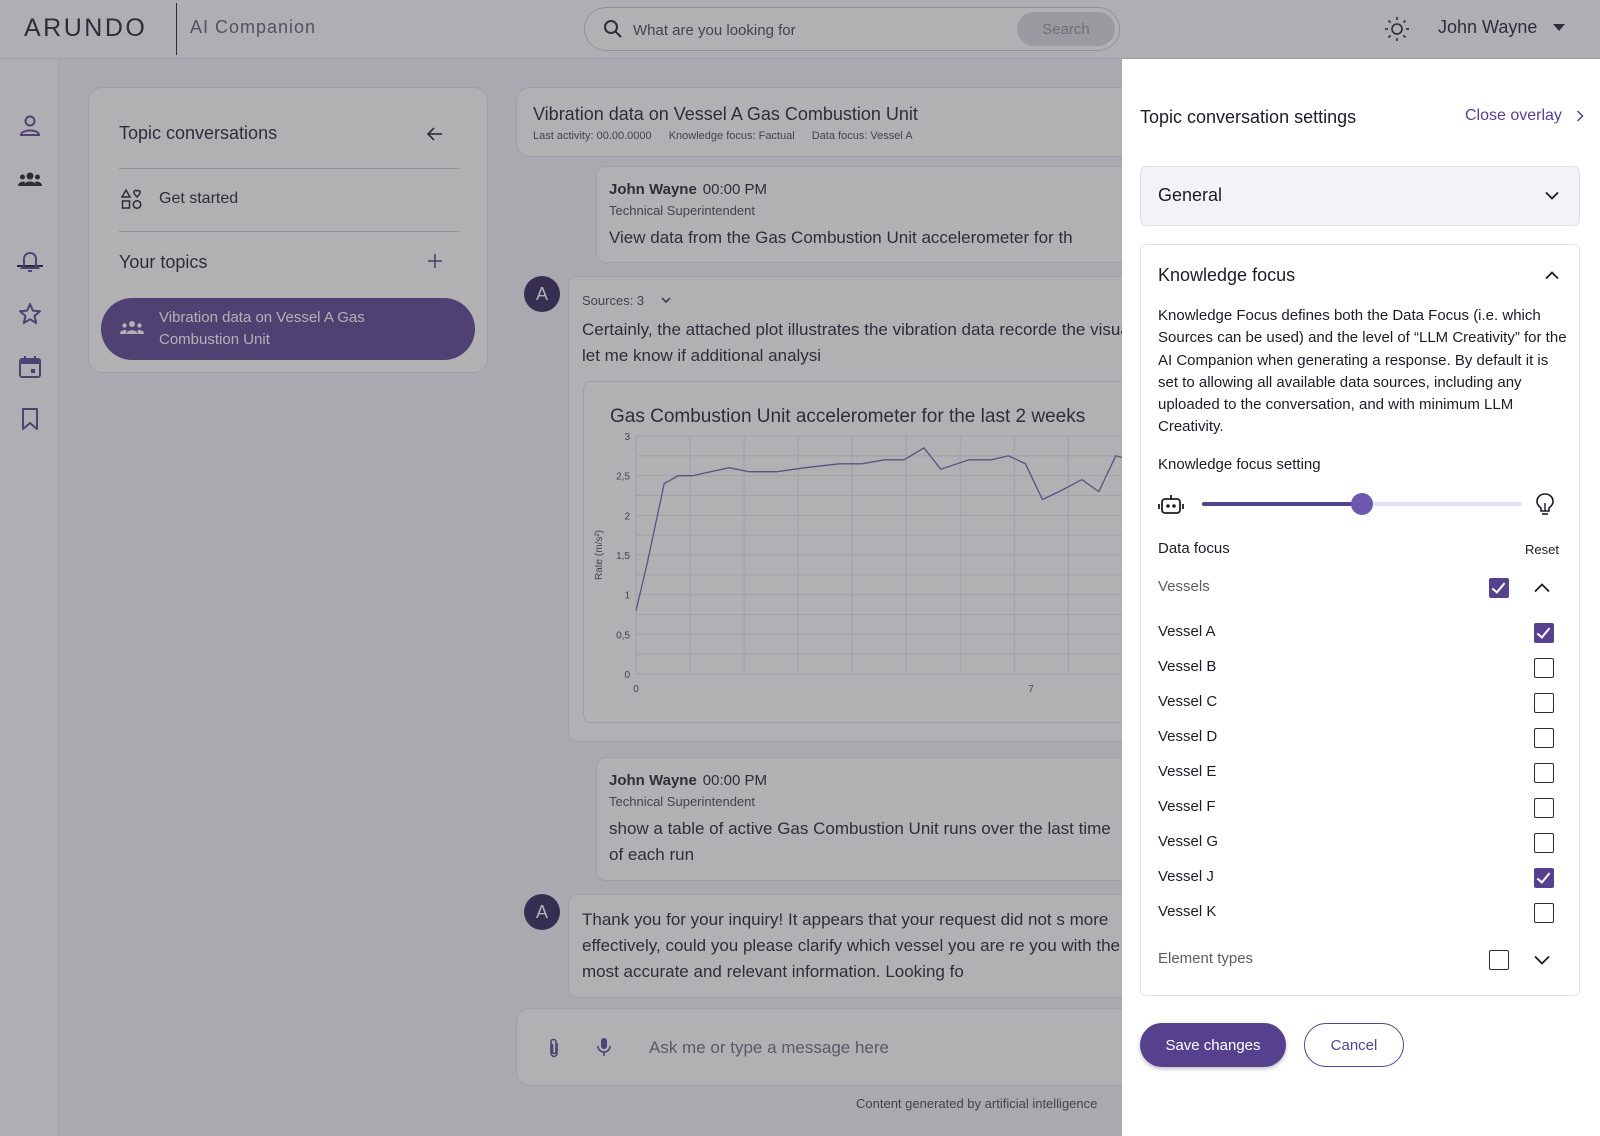  I want to click on vessel-row: Vessel F, so click(1360, 808).